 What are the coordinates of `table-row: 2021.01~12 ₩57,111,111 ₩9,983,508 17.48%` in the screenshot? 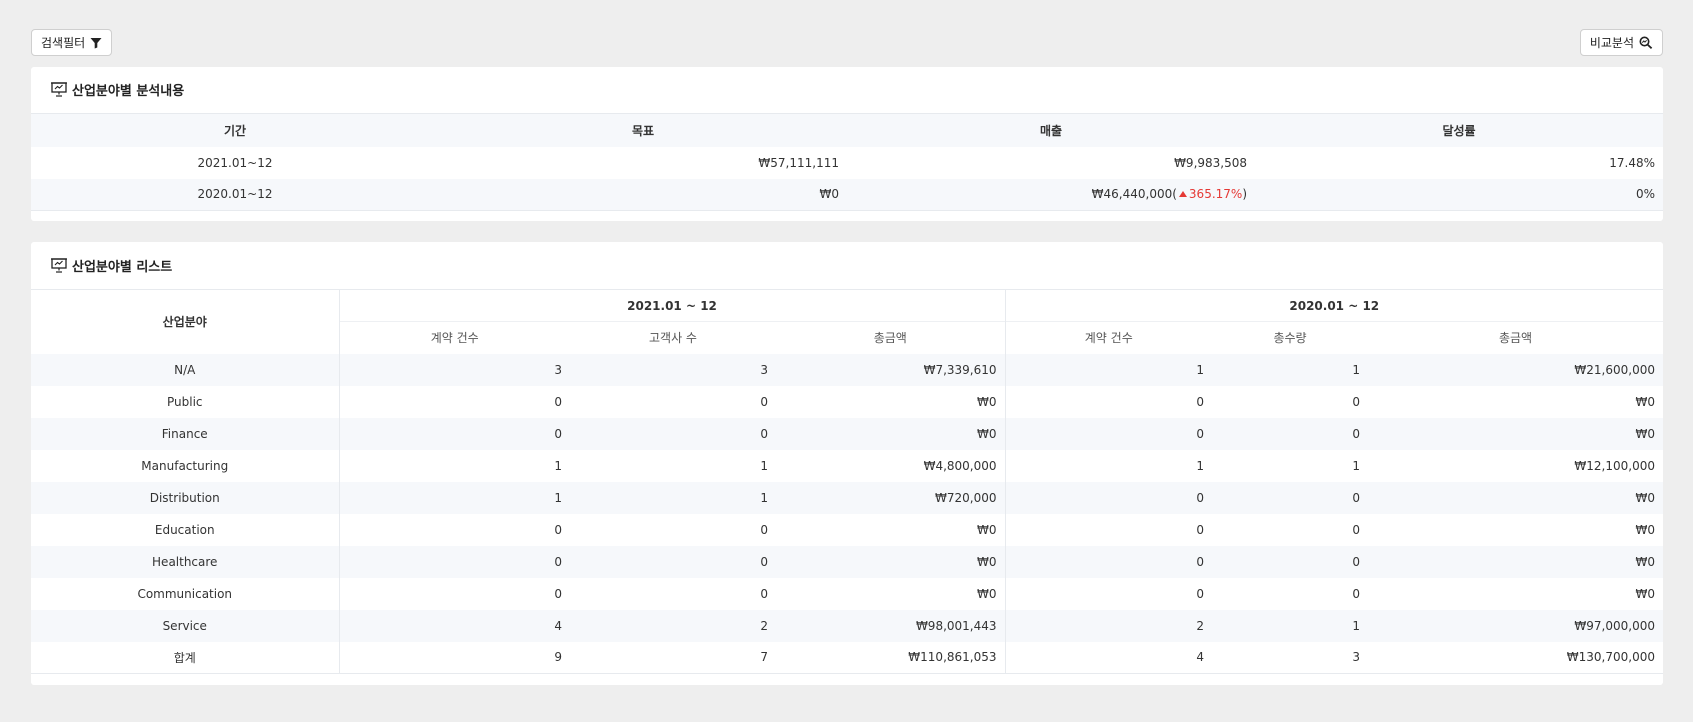 It's located at (847, 162).